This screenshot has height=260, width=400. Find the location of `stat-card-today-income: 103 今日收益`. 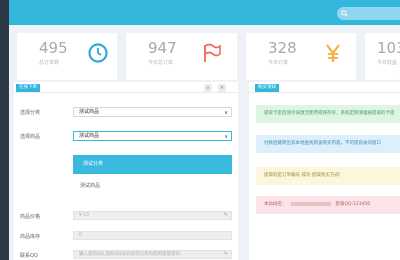

stat-card-today-income: 103 今日收益 is located at coordinates (382, 56).